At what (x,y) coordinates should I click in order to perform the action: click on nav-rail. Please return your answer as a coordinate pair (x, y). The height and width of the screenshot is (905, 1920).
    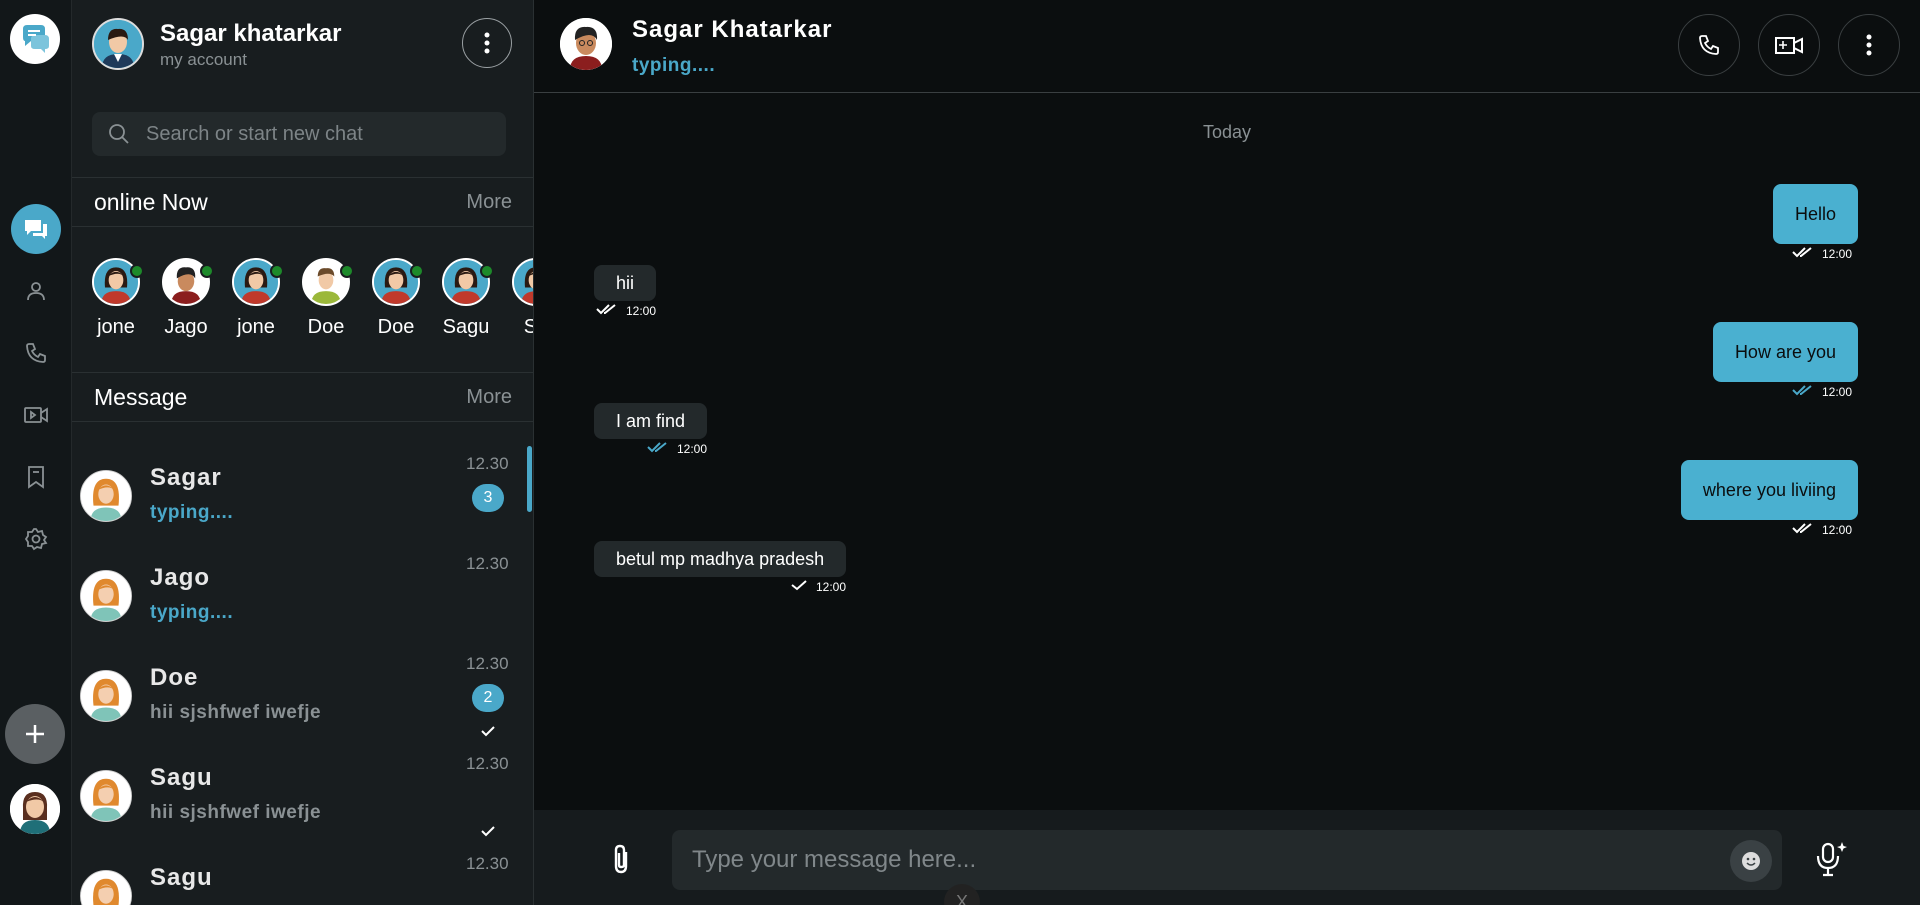
    Looking at the image, I should click on (36, 452).